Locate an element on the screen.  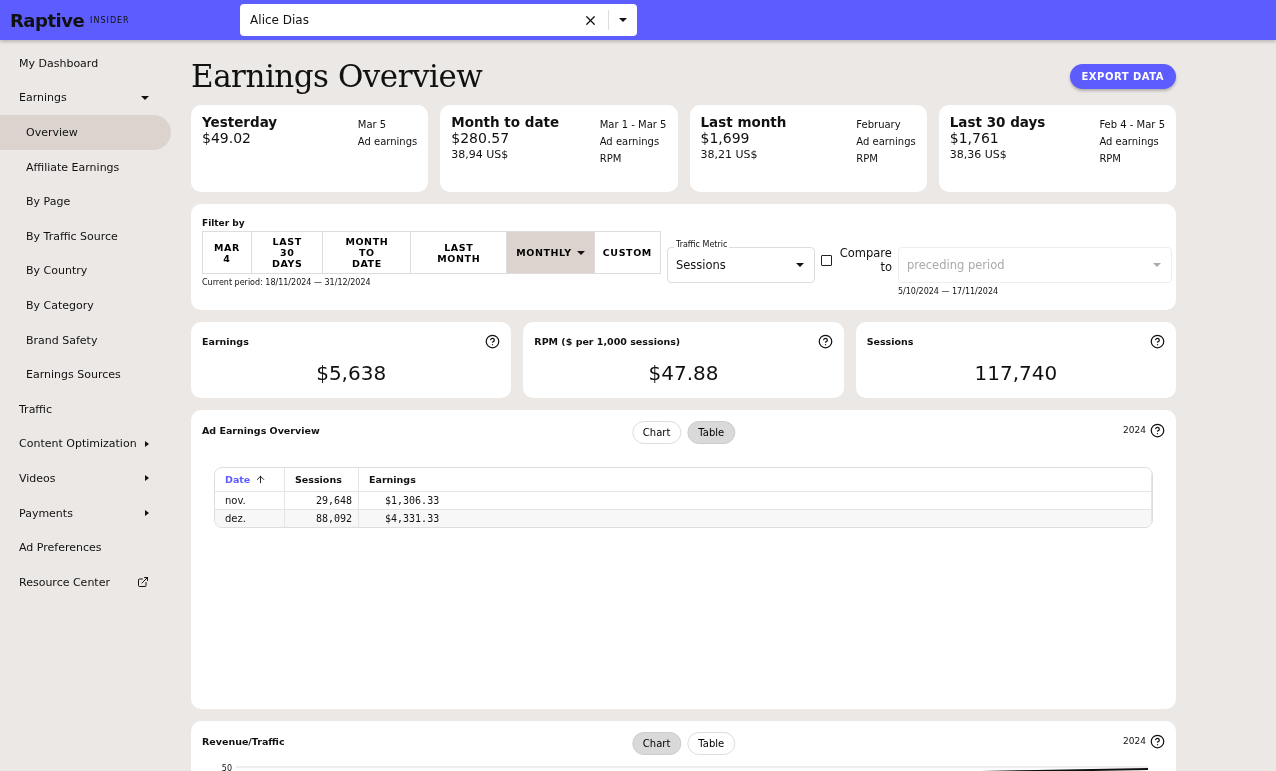
date-range: Mar 5 is located at coordinates (372, 125).